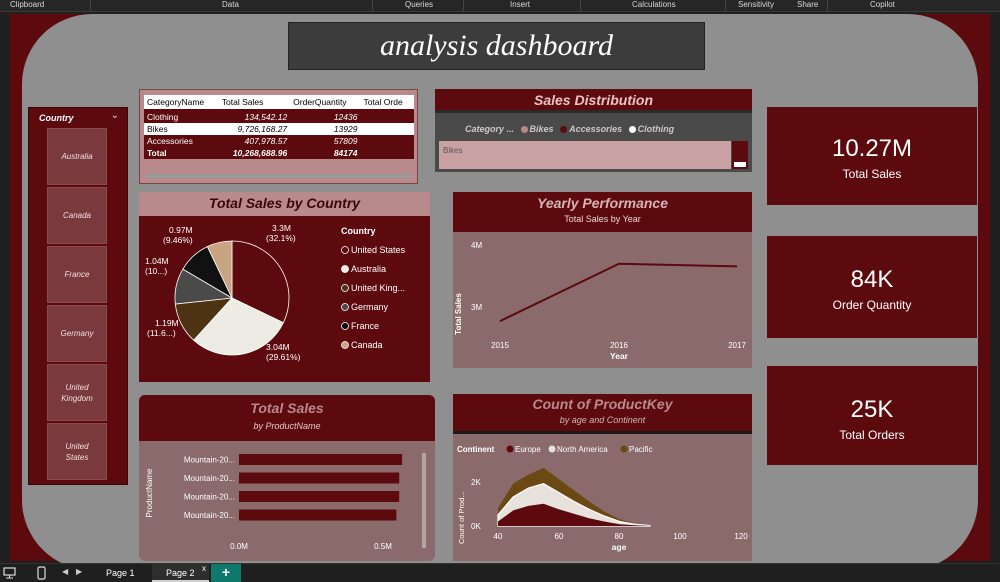  What do you see at coordinates (181, 129) in the screenshot?
I see `cell-category: Bikes` at bounding box center [181, 129].